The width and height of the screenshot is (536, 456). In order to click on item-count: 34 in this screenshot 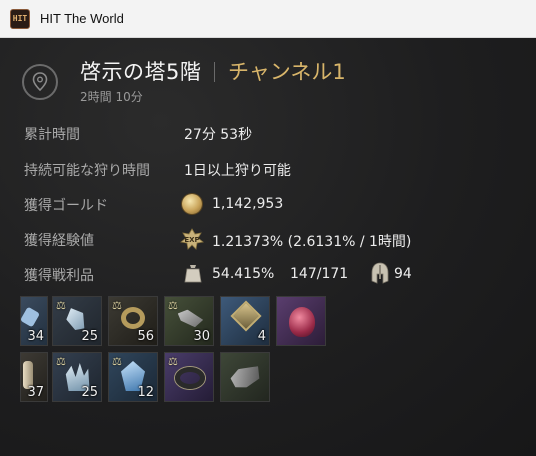, I will do `click(35, 336)`.